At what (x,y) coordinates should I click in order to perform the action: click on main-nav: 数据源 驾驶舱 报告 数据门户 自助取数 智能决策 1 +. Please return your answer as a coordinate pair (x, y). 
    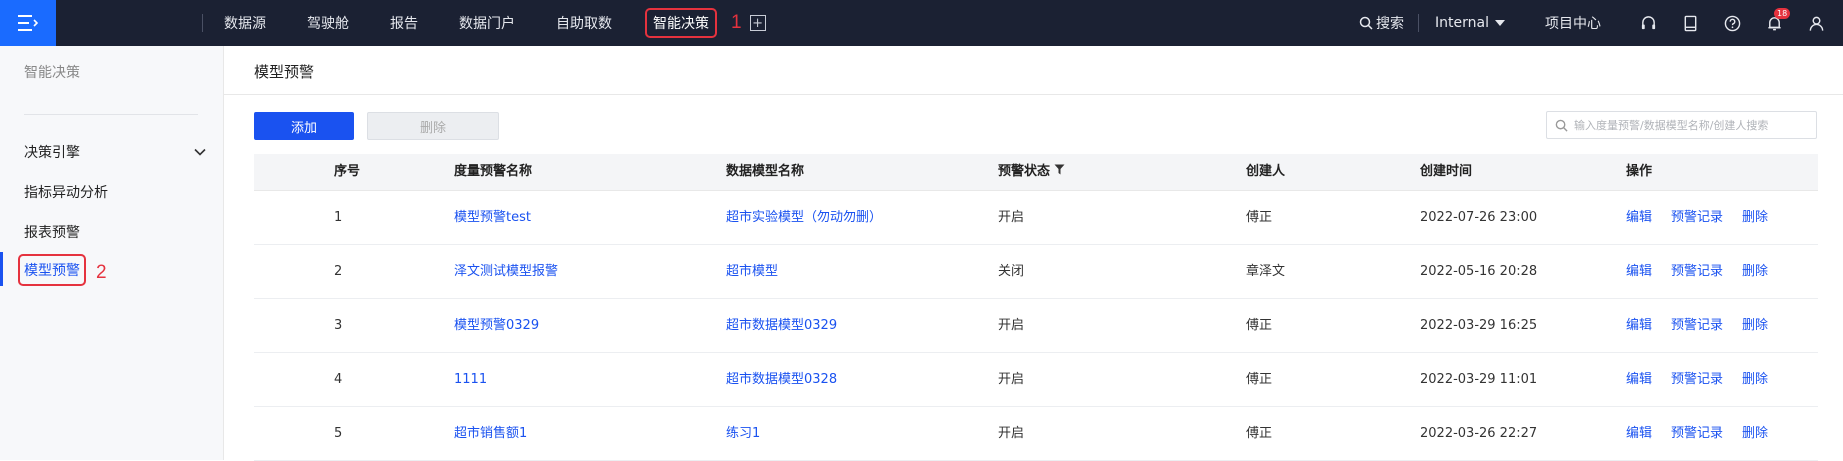
    Looking at the image, I should click on (495, 23).